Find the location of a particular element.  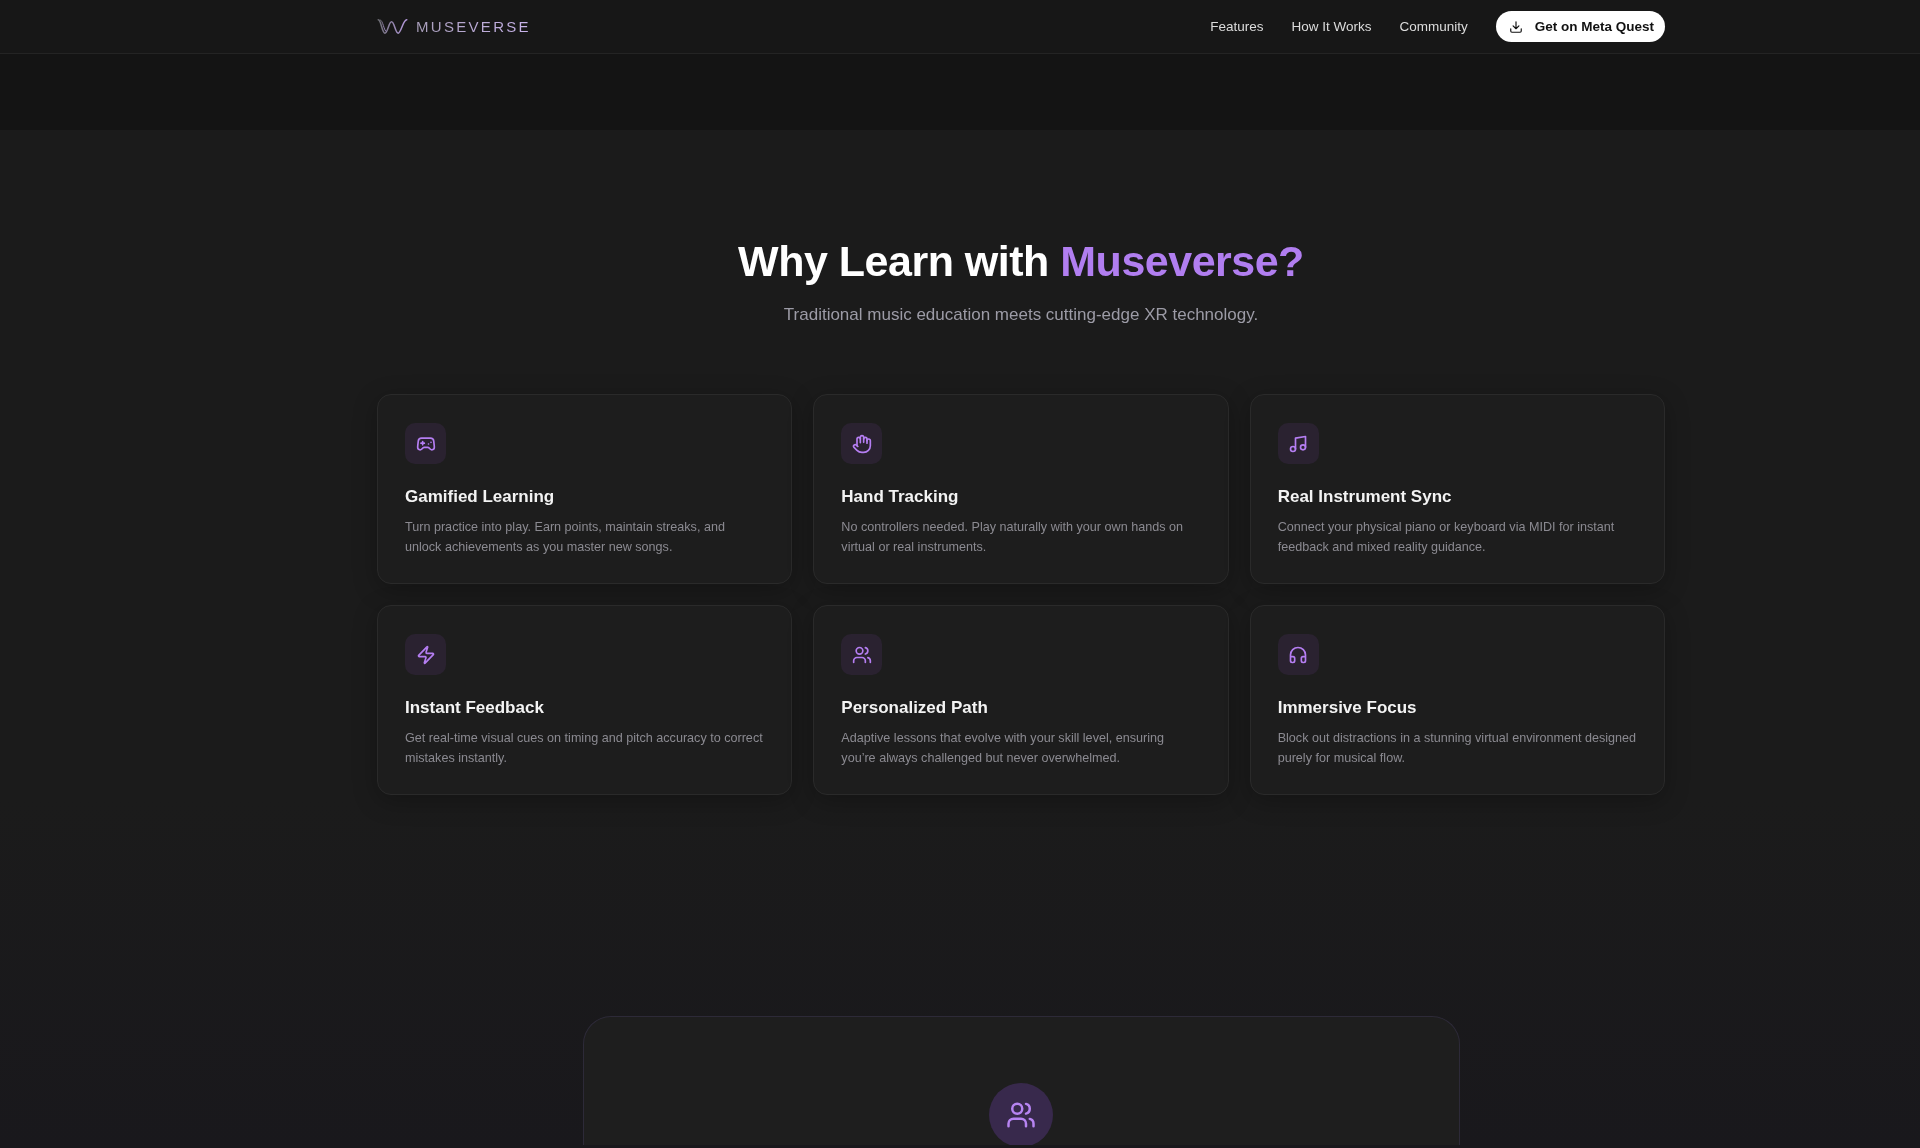

nav-link: Features is located at coordinates (1237, 26).